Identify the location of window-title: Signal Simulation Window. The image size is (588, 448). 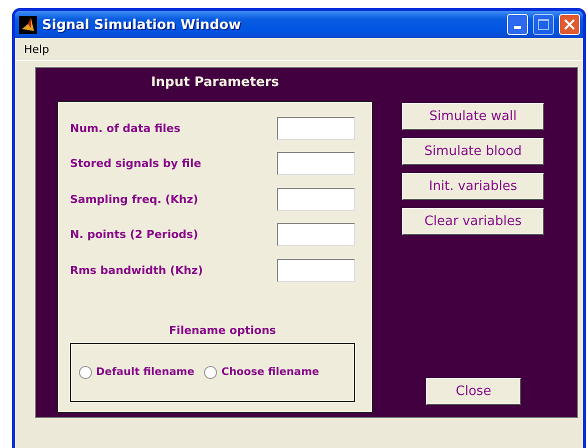
(142, 24).